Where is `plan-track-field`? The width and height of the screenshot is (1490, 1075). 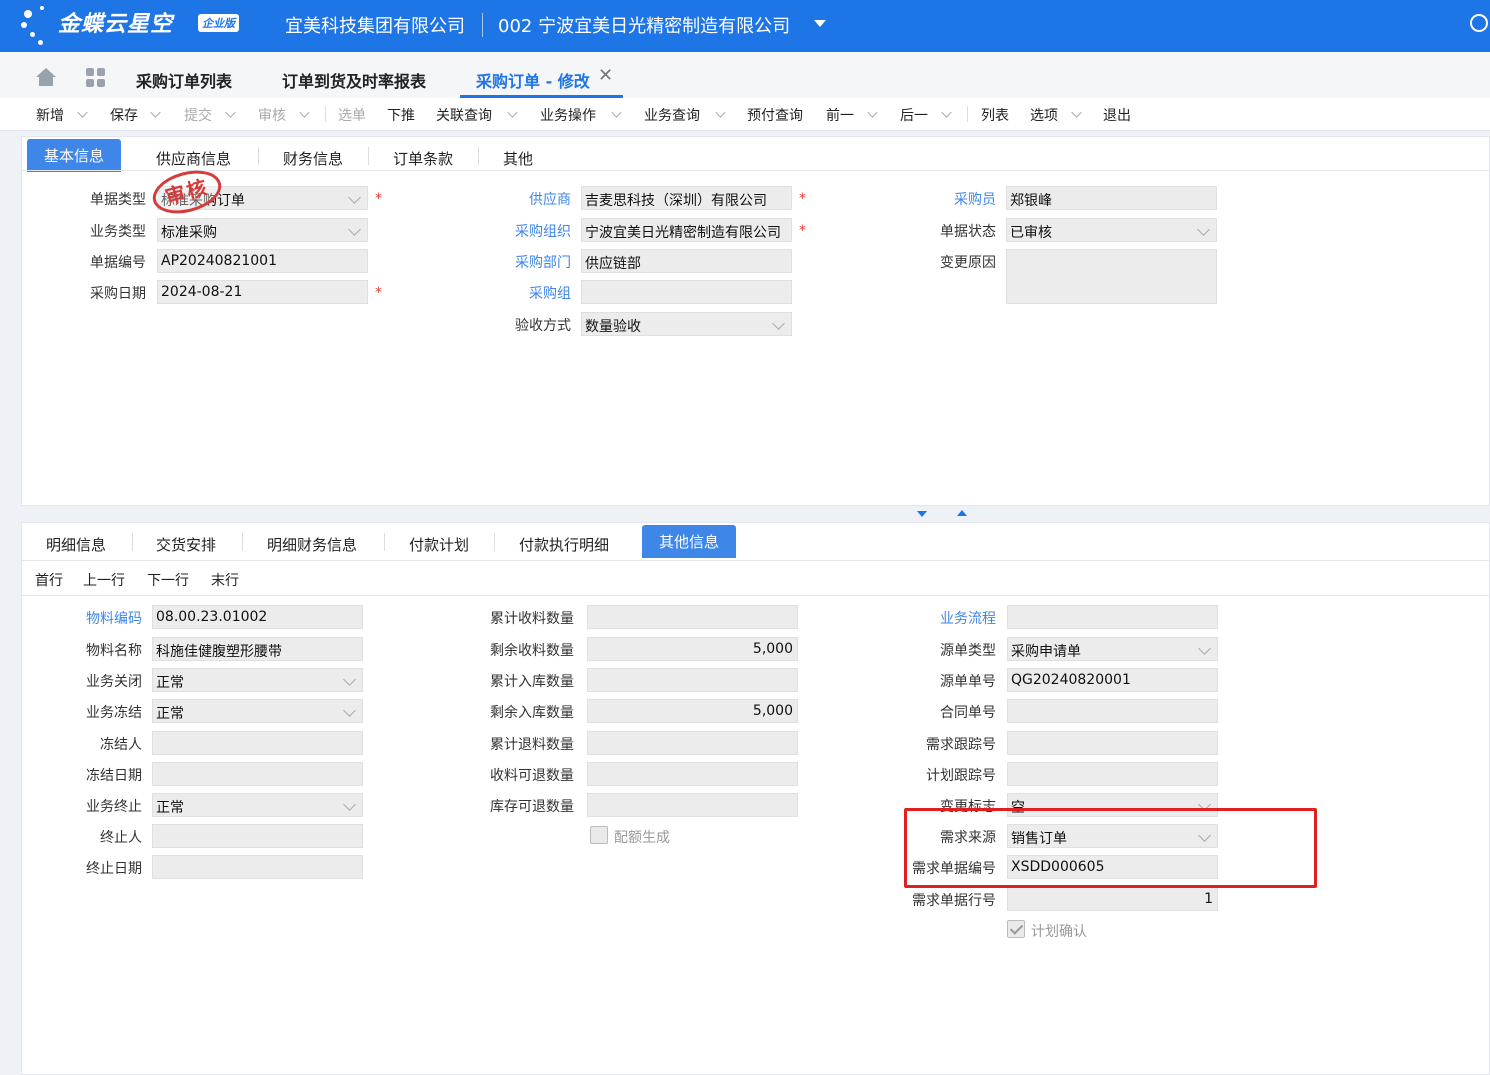
plan-track-field is located at coordinates (1112, 774).